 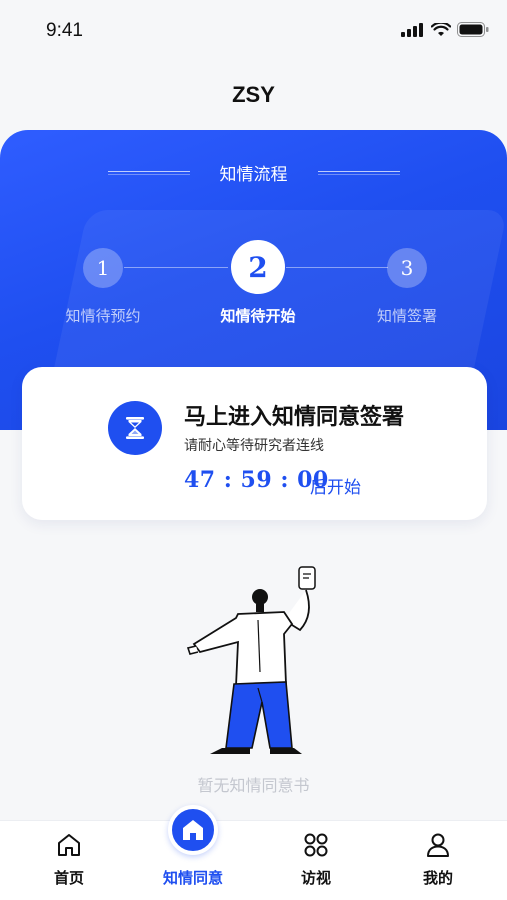 What do you see at coordinates (438, 845) in the screenshot?
I see `user-icon` at bounding box center [438, 845].